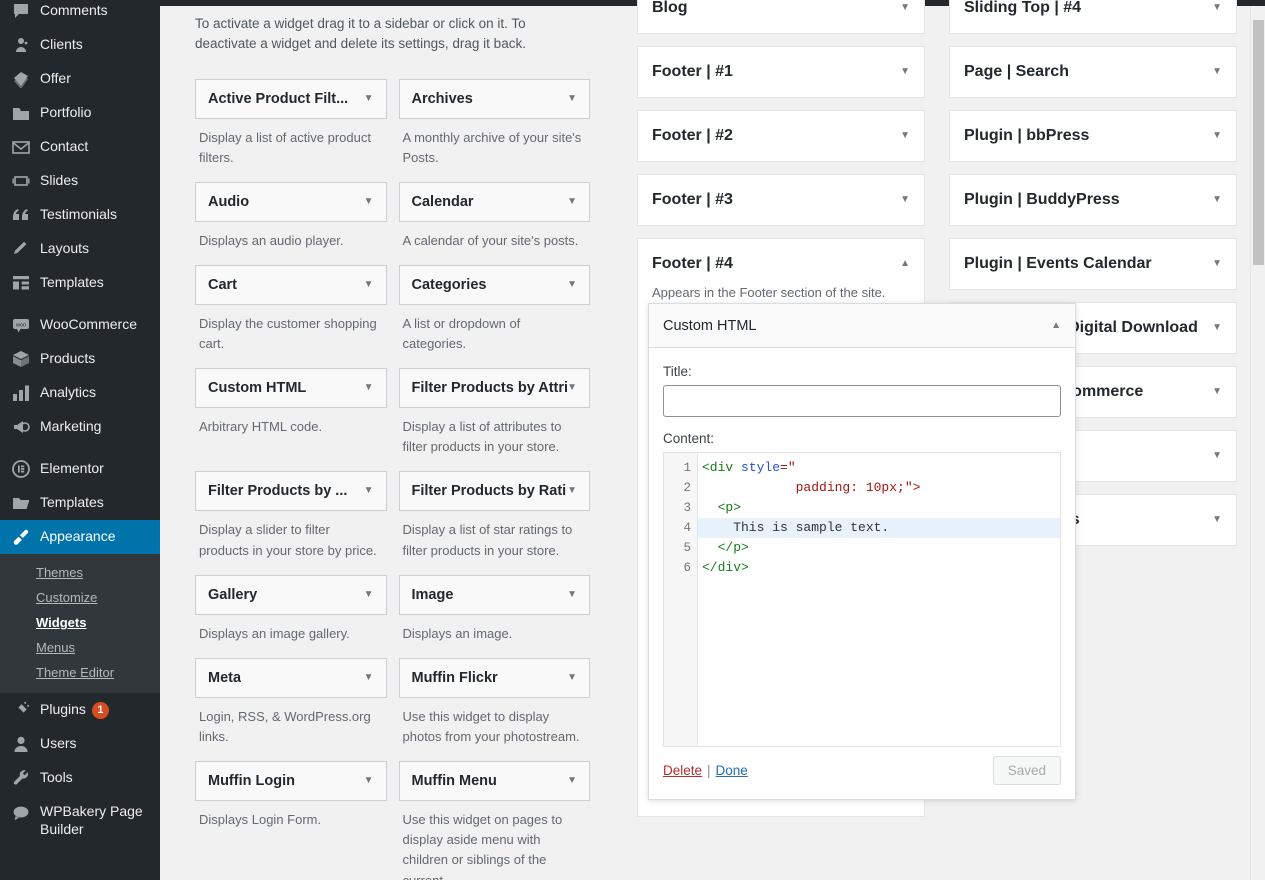  What do you see at coordinates (879, 508) in the screenshot?
I see `code-line: <p>` at bounding box center [879, 508].